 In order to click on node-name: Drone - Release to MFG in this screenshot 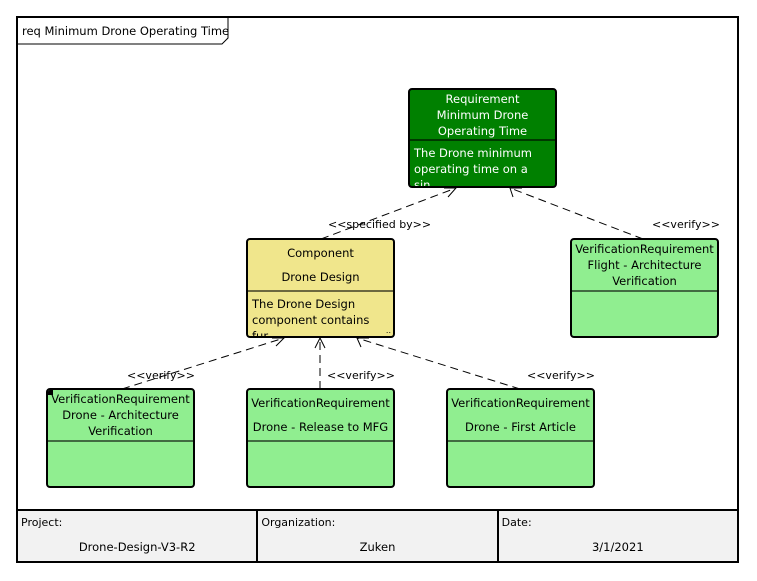, I will do `click(320, 427)`.